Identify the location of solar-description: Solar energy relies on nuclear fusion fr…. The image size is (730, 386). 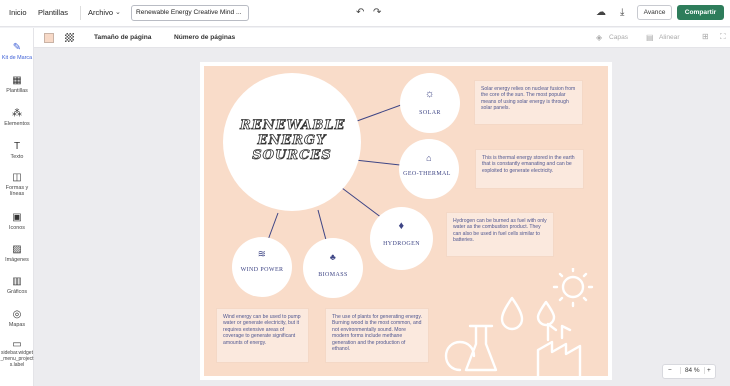
(528, 102).